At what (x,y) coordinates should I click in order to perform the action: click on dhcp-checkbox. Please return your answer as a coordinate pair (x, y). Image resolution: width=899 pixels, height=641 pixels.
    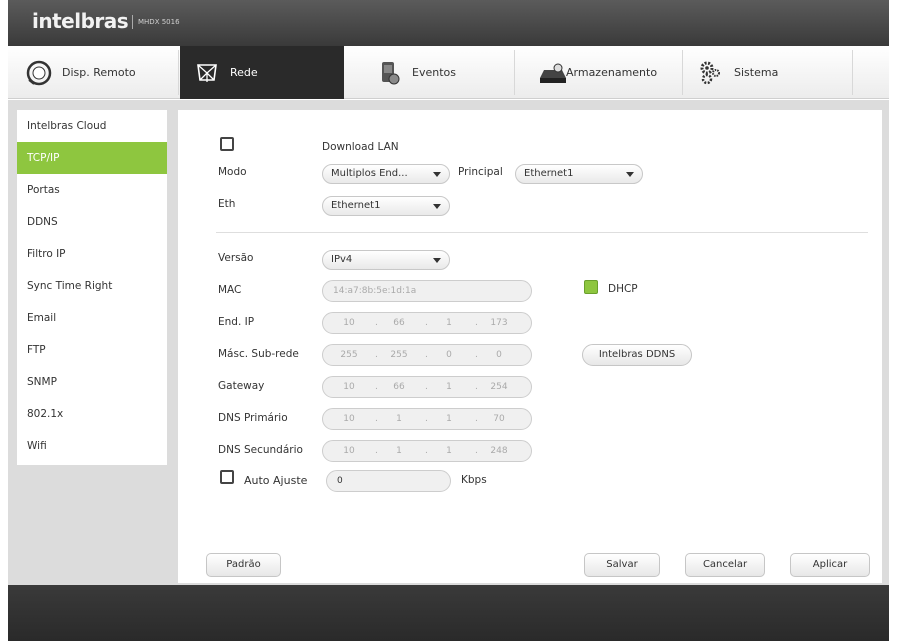
    Looking at the image, I should click on (591, 287).